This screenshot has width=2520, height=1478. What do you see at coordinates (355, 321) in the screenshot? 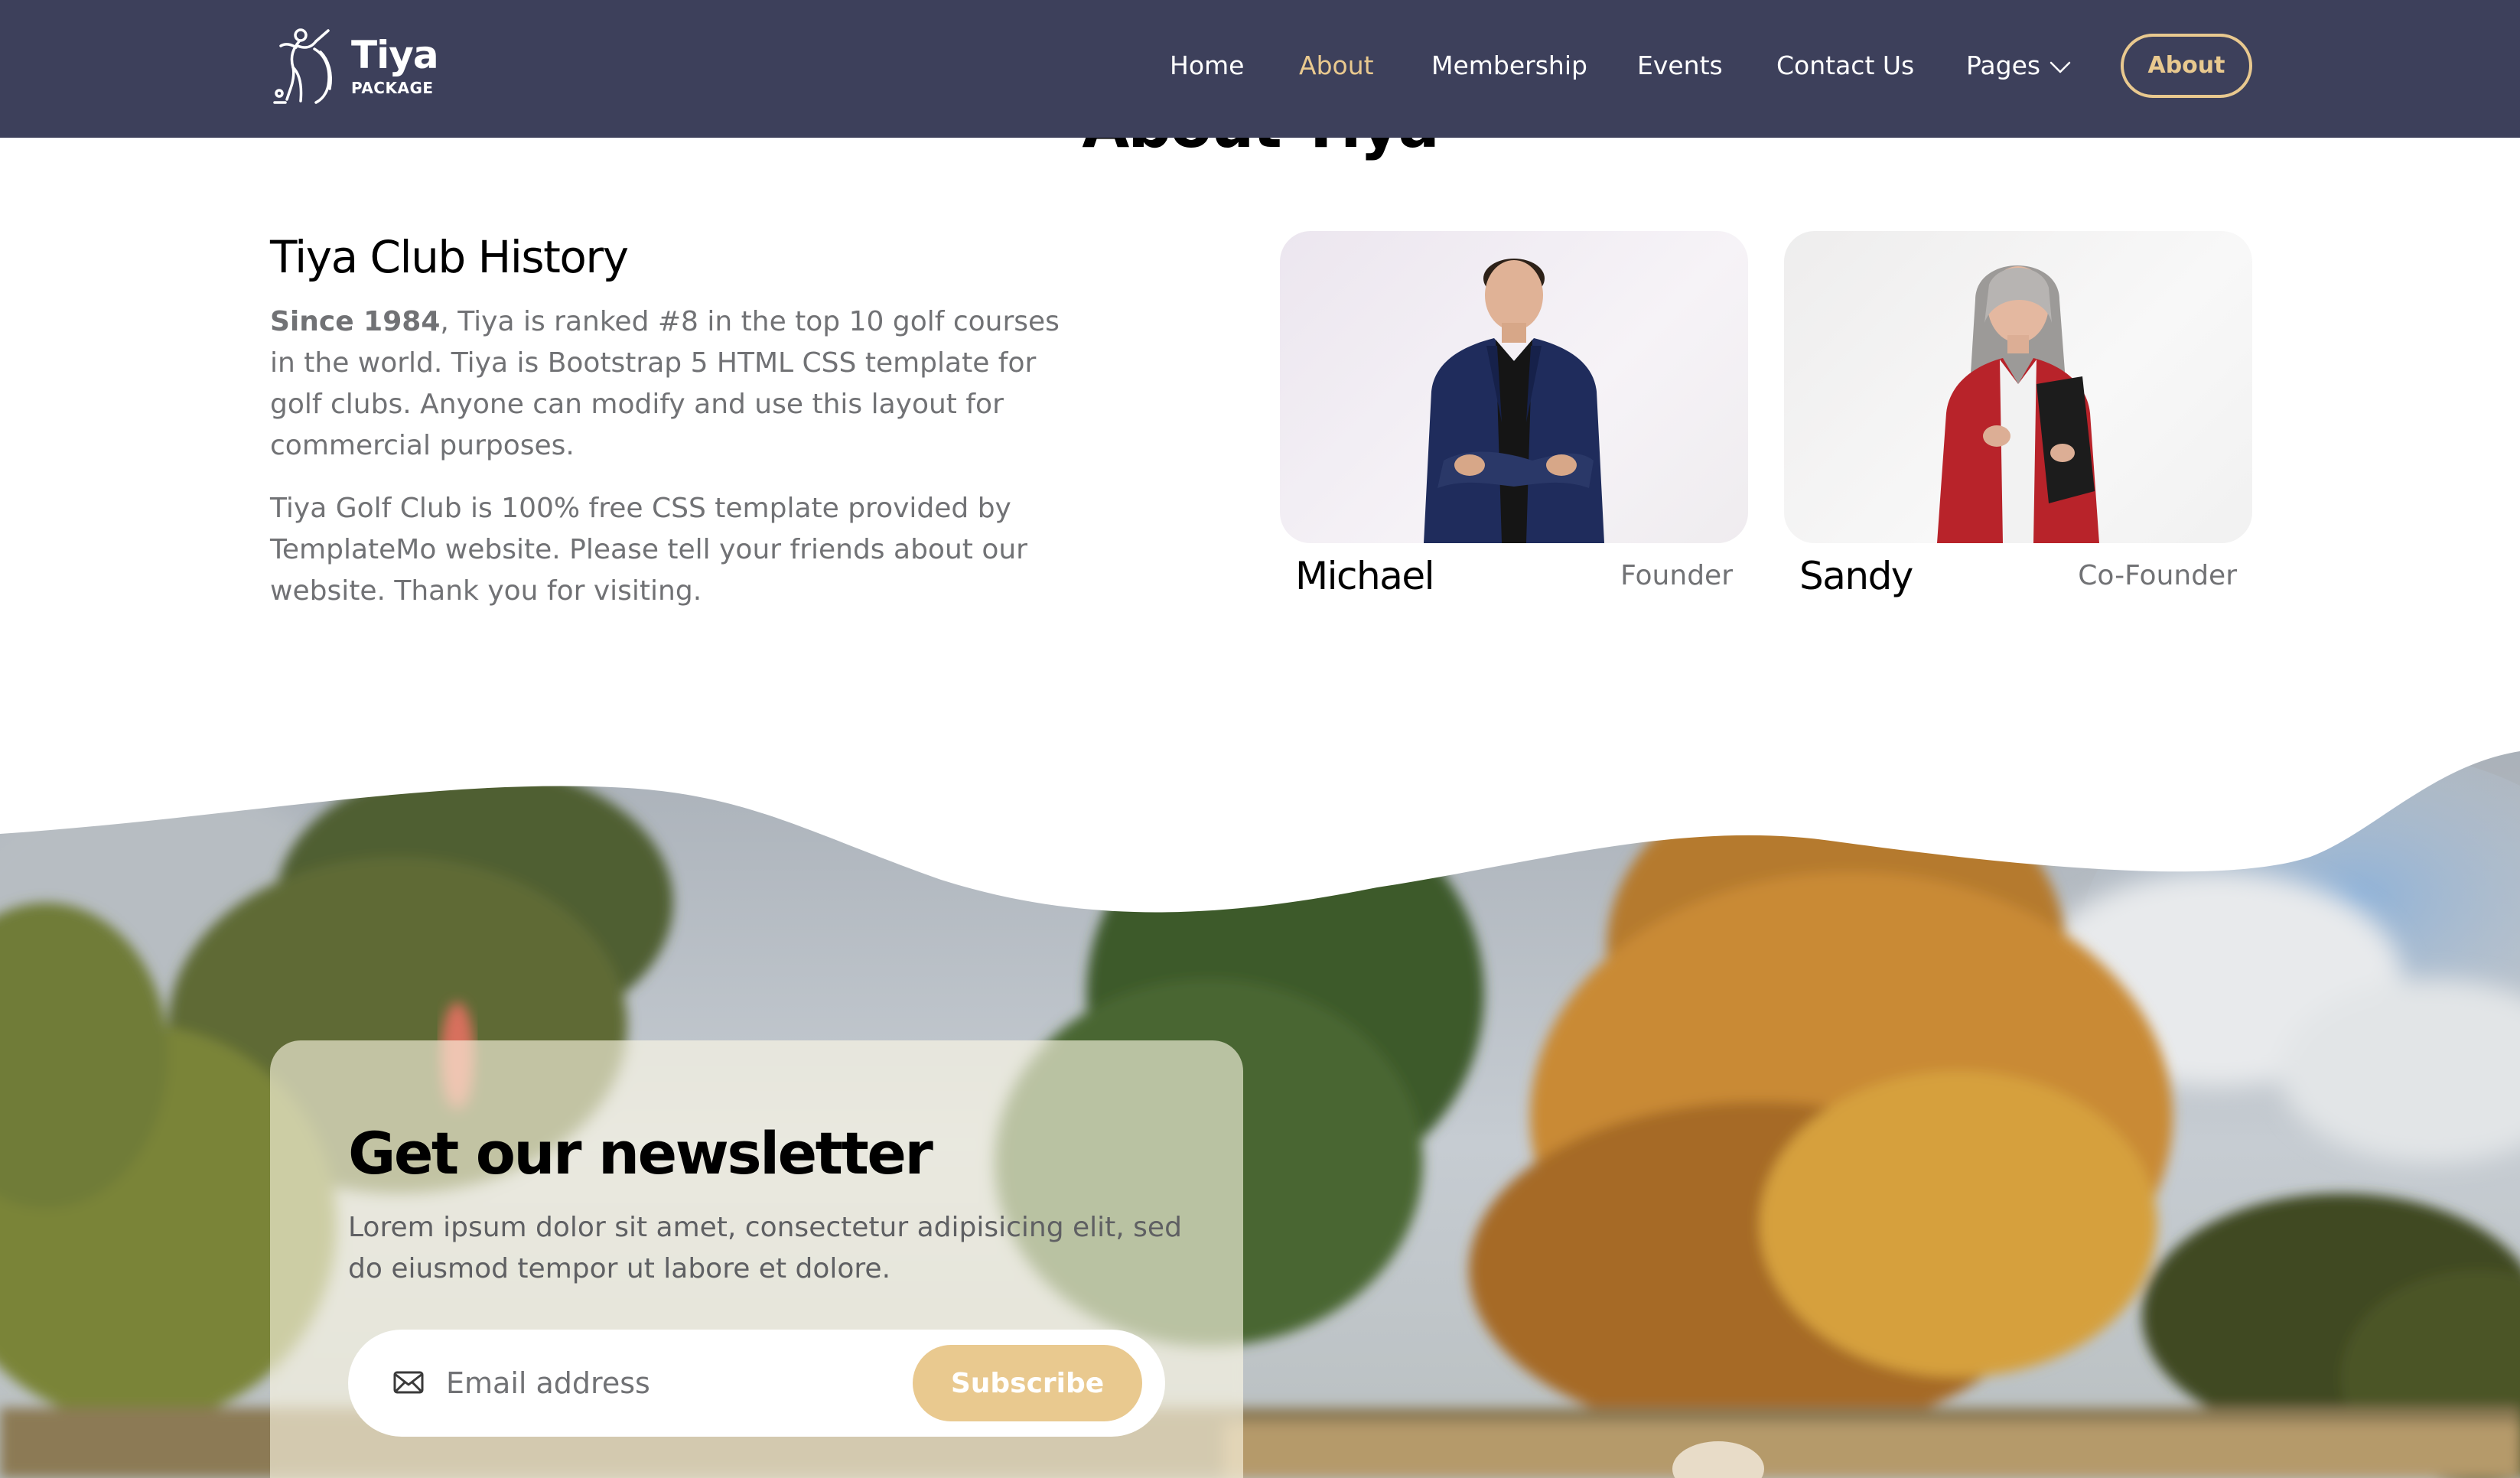
I see `history-lead: Since 1984` at bounding box center [355, 321].